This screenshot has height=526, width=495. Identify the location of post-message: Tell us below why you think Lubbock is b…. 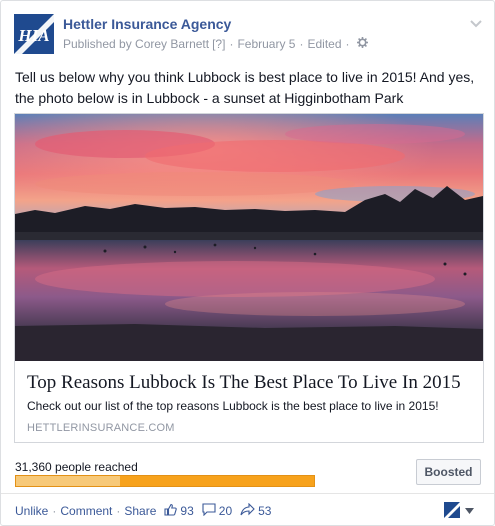
(245, 87).